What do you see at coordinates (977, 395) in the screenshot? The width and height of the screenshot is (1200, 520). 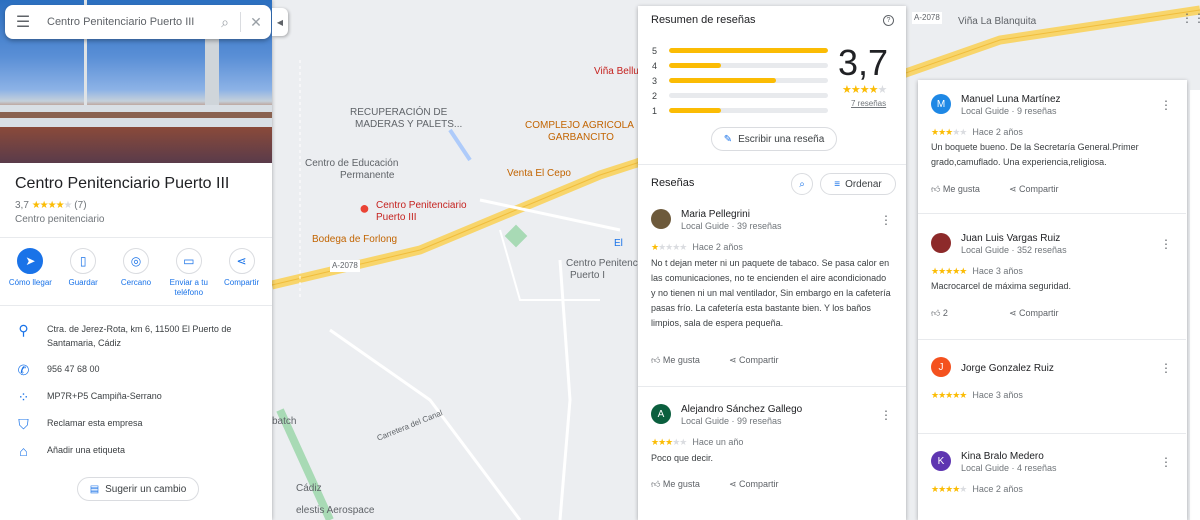 I see `review-stars: ★★★★★ Hace 3 años` at bounding box center [977, 395].